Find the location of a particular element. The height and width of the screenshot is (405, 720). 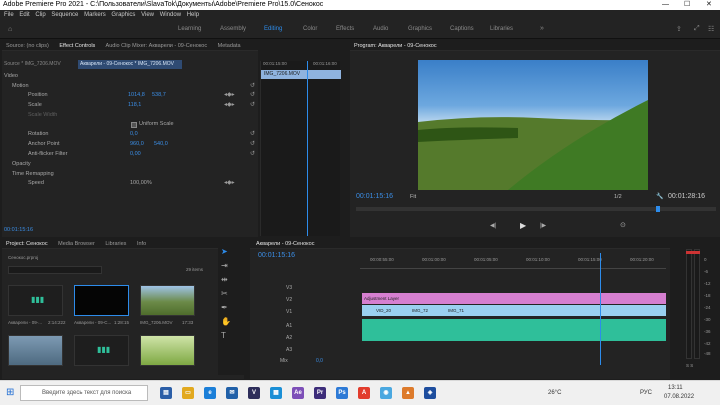

step-back-icon: ◀| is located at coordinates (493, 225).